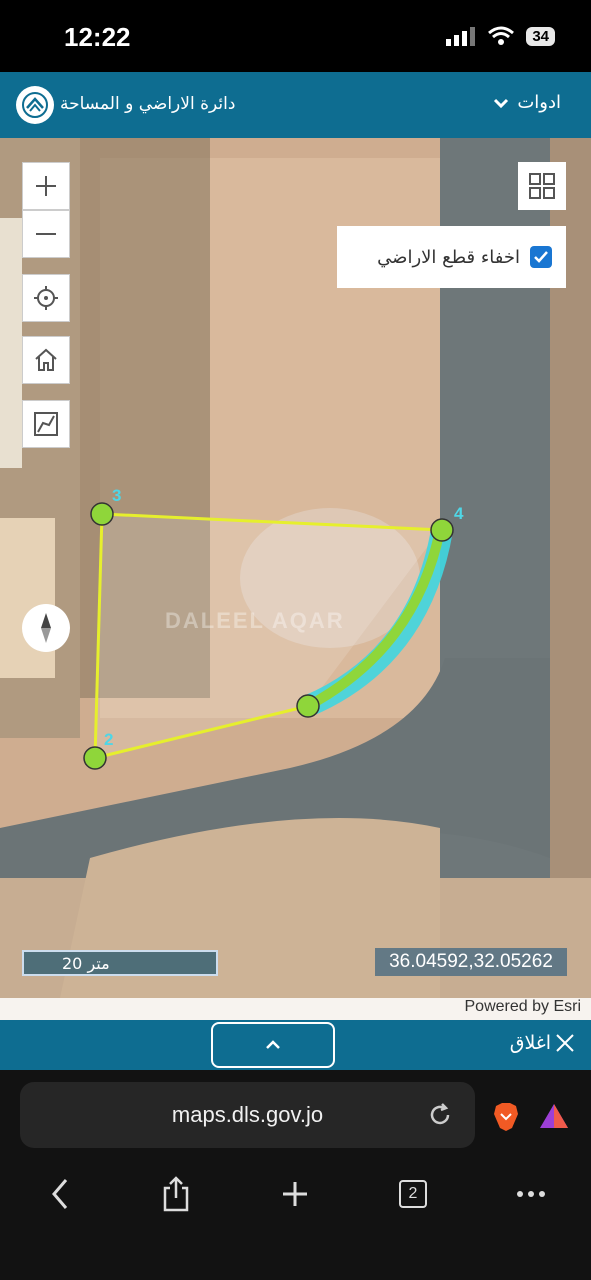  I want to click on tools-menu: ادوات, so click(527, 102).